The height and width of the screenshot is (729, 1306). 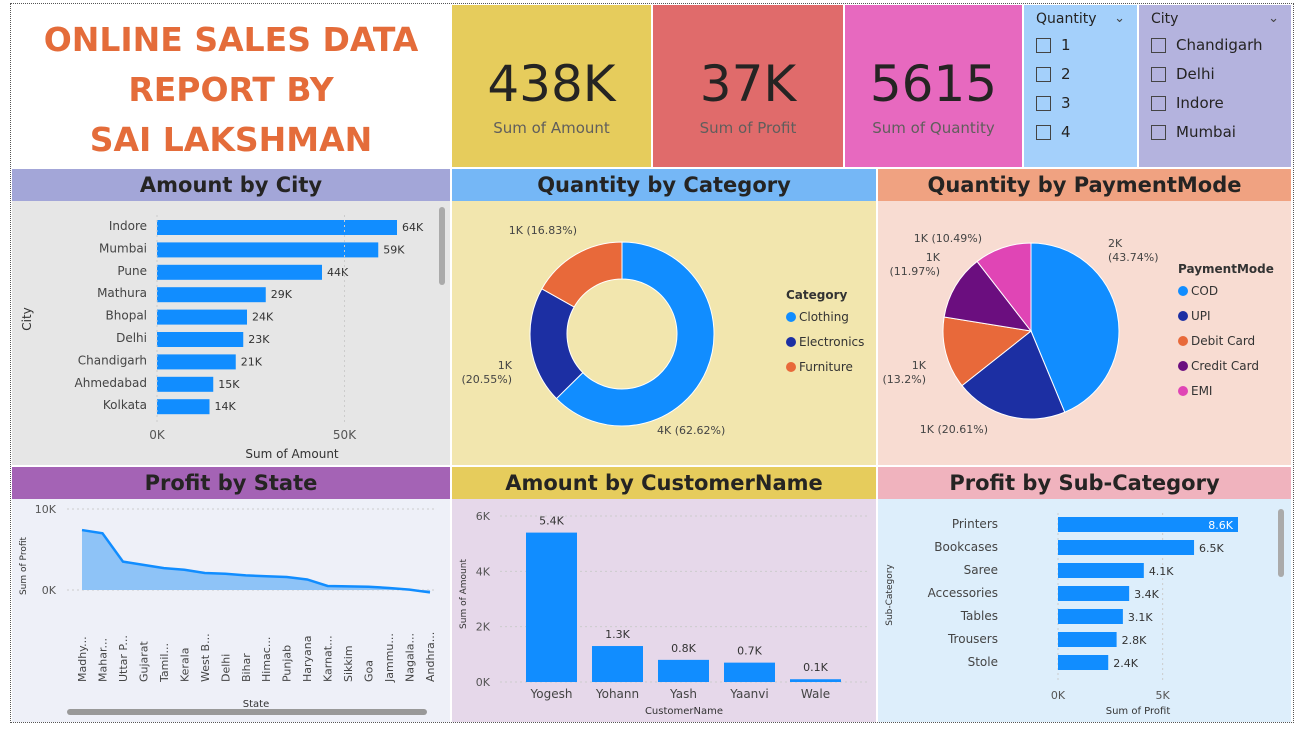 What do you see at coordinates (1226, 269) in the screenshot?
I see `legend-title: PaymentMode` at bounding box center [1226, 269].